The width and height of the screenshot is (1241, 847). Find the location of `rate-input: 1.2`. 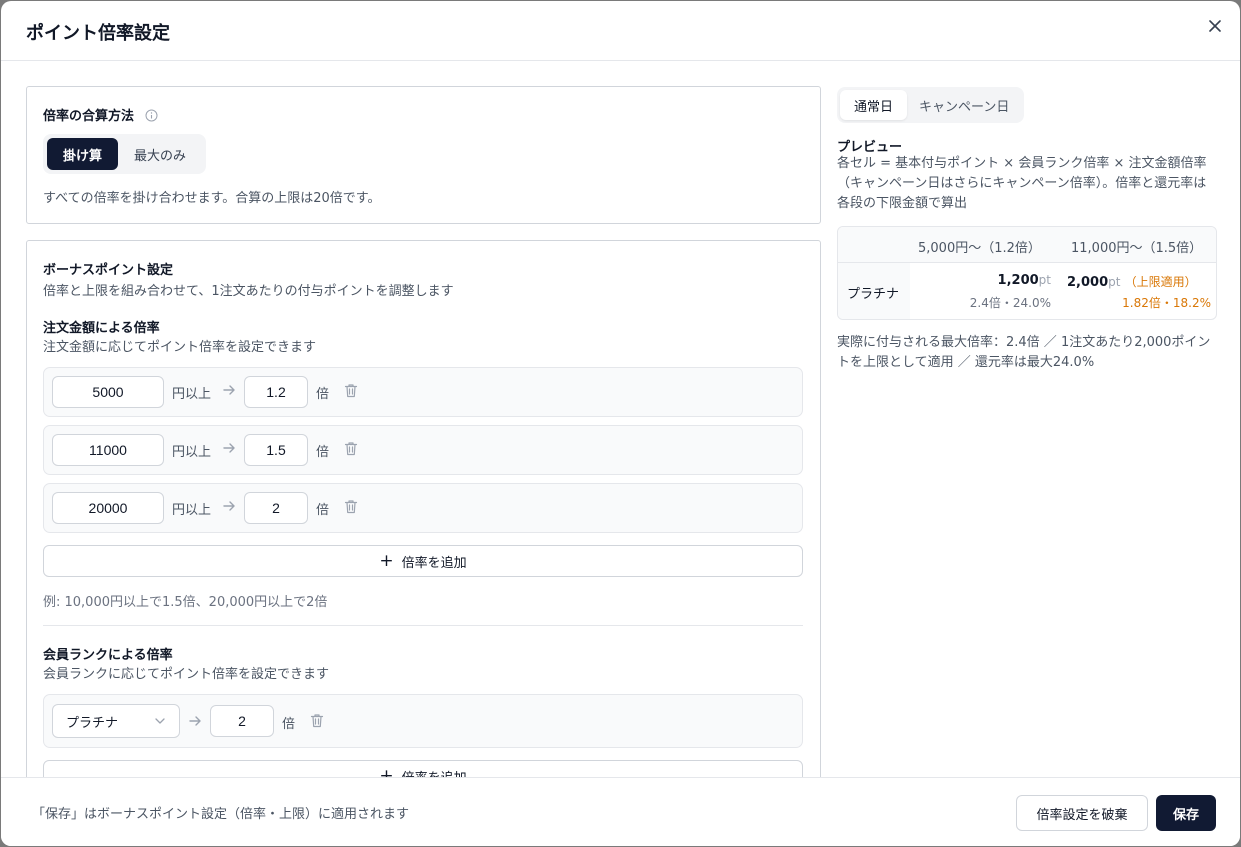

rate-input: 1.2 is located at coordinates (276, 392).